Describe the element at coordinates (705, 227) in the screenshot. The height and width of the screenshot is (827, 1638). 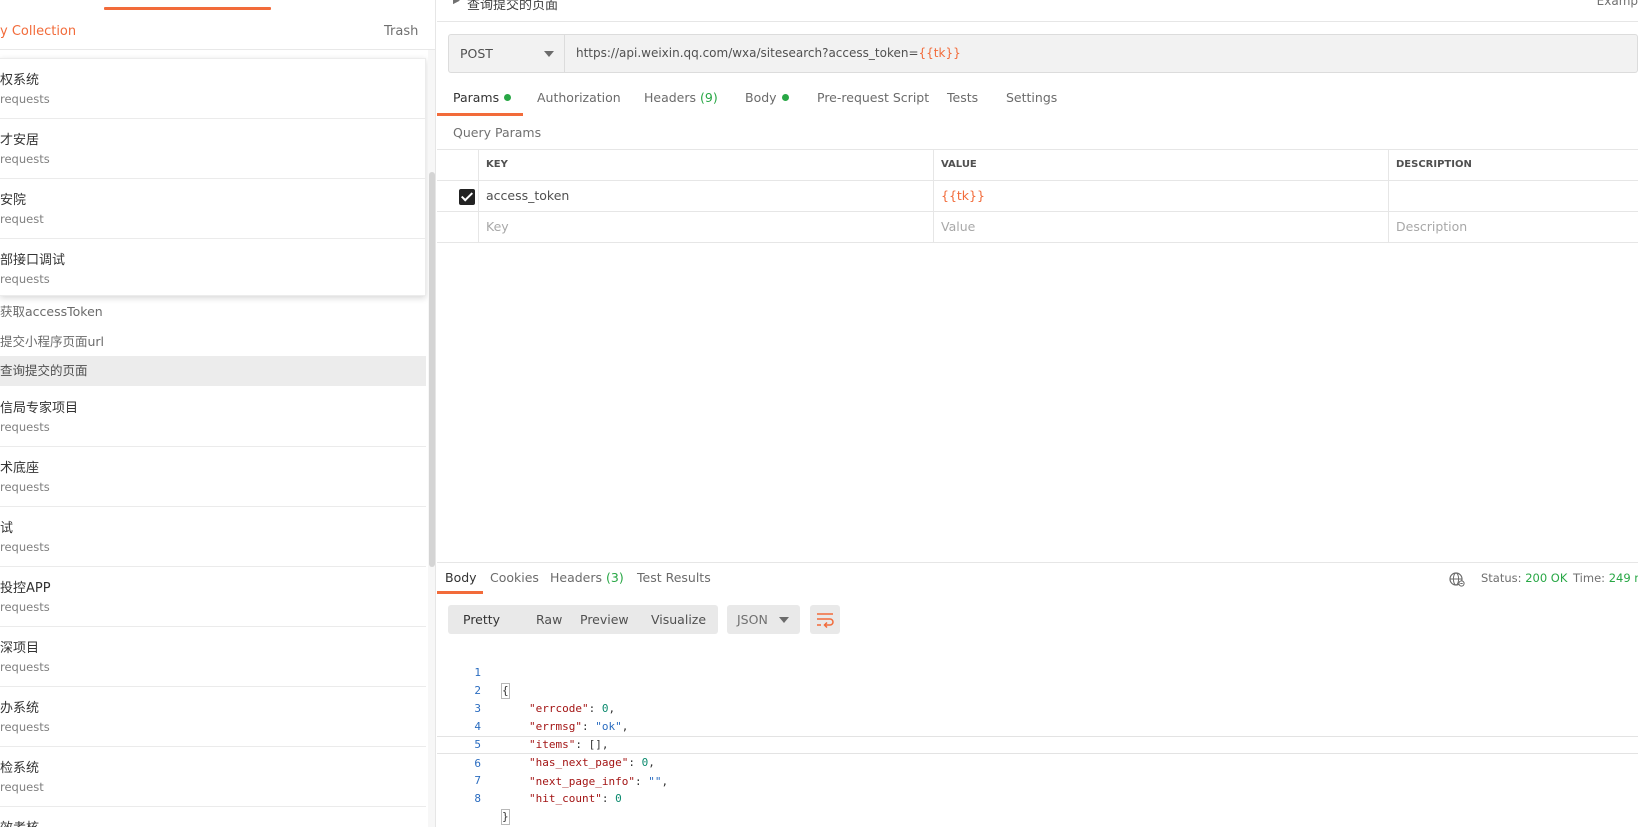
I see `key-input: Key` at that location.